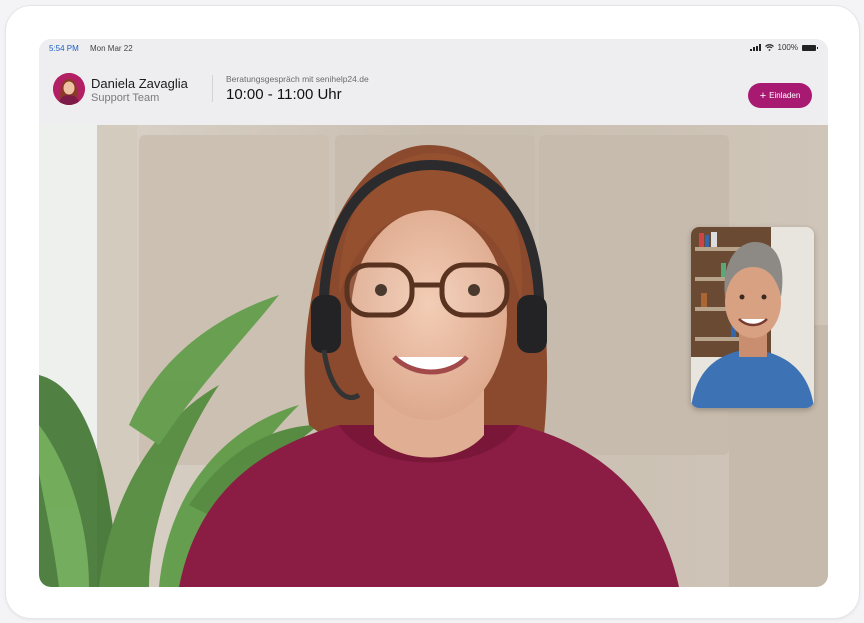 Image resolution: width=864 pixels, height=623 pixels. I want to click on host-name: Daniela Zavaglia, so click(139, 83).